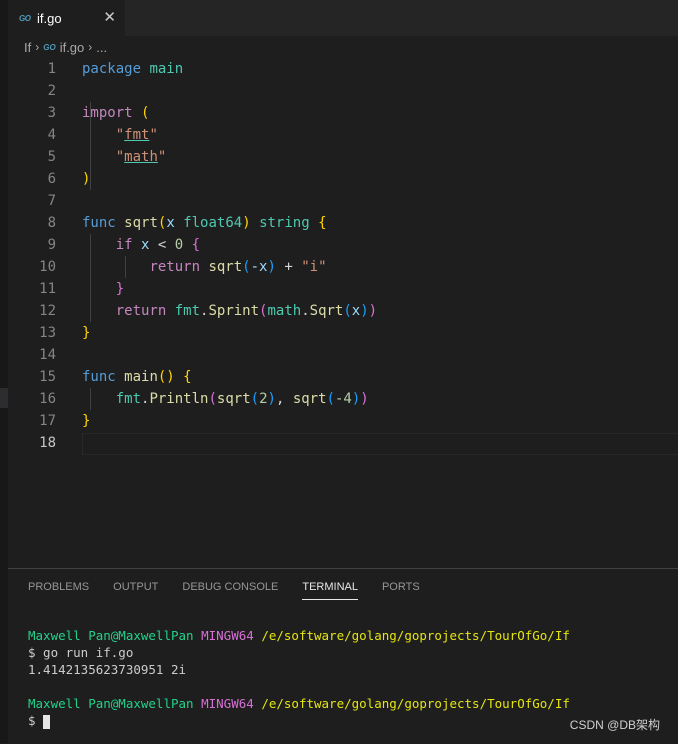 Image resolution: width=678 pixels, height=744 pixels. Describe the element at coordinates (314, 267) in the screenshot. I see `code-token: "i"` at that location.